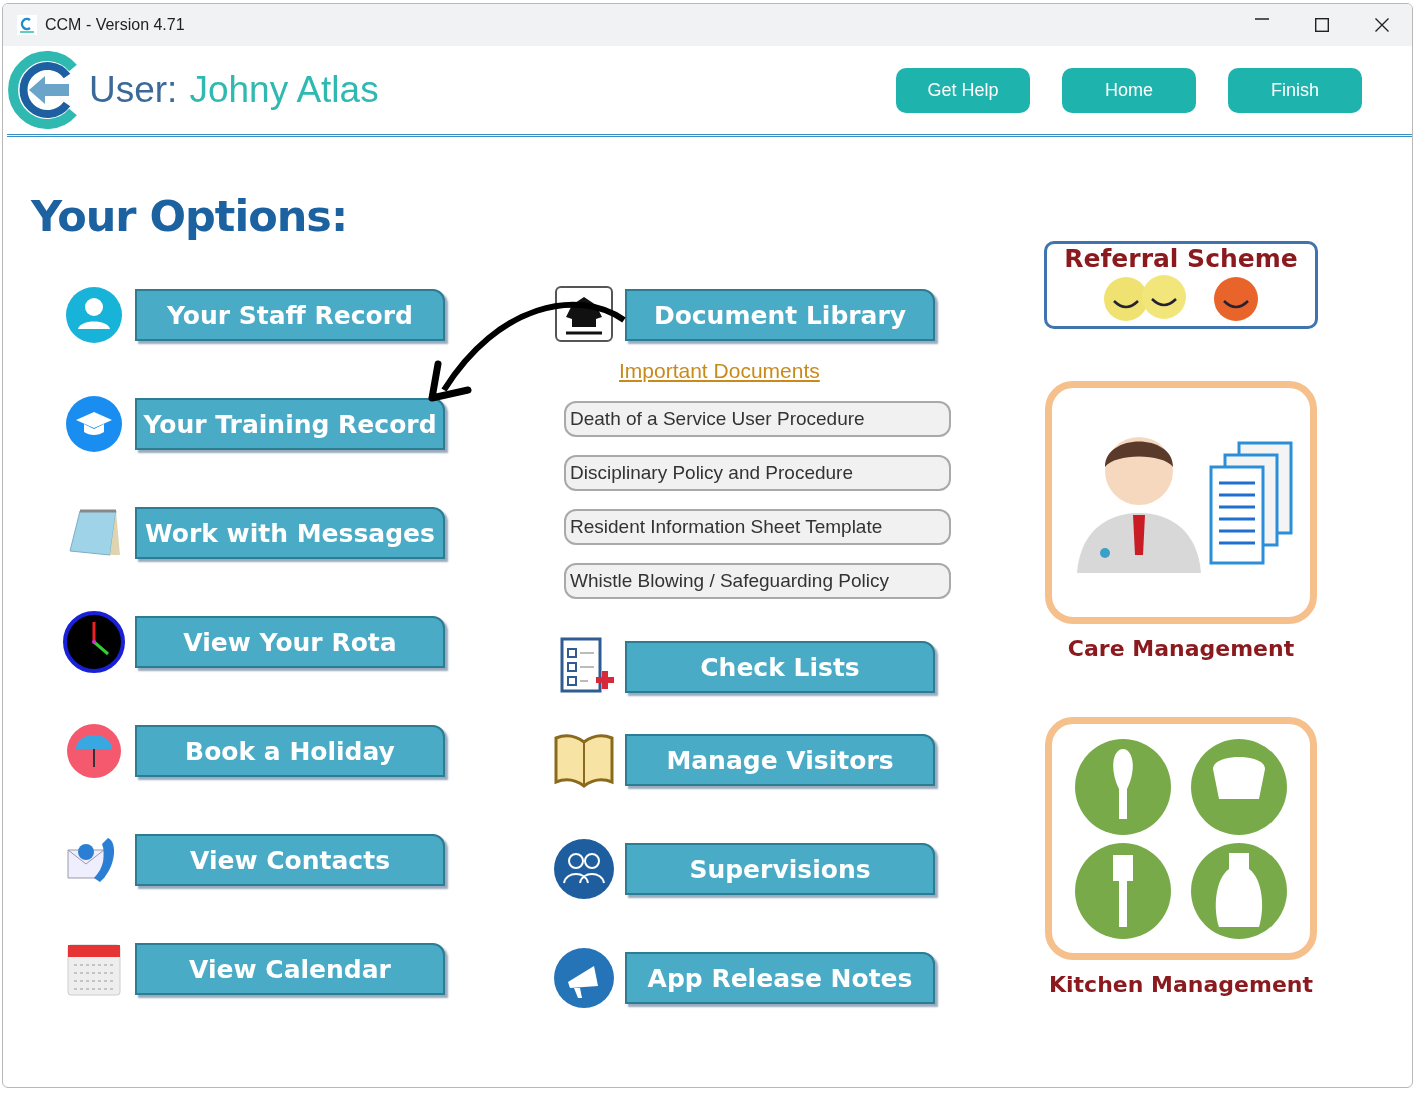  Describe the element at coordinates (284, 90) in the screenshot. I see `user-name: Johny Atlas` at that location.